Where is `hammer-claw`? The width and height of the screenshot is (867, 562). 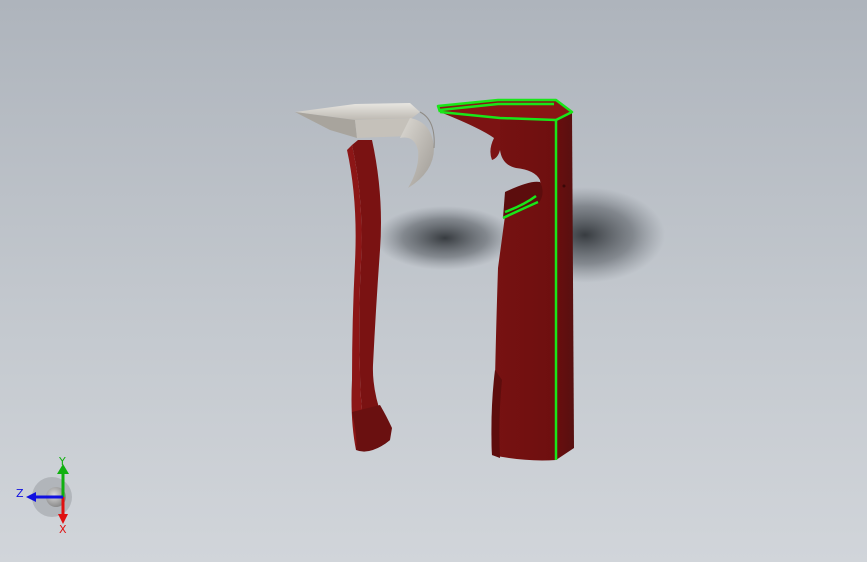 hammer-claw is located at coordinates (417, 153).